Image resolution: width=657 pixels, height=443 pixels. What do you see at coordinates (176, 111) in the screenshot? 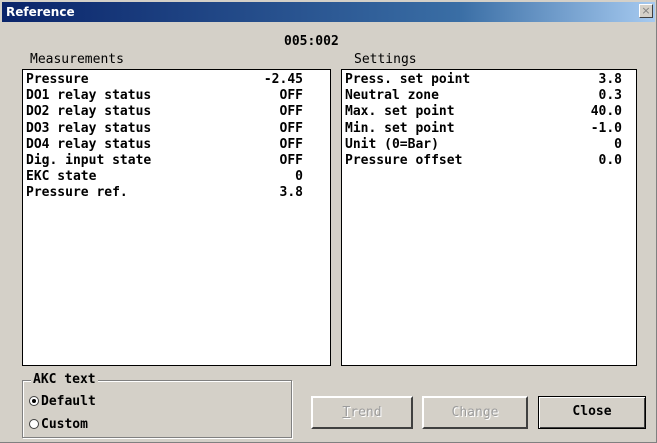
I see `measurements-row: DO2 relay status OFF` at bounding box center [176, 111].